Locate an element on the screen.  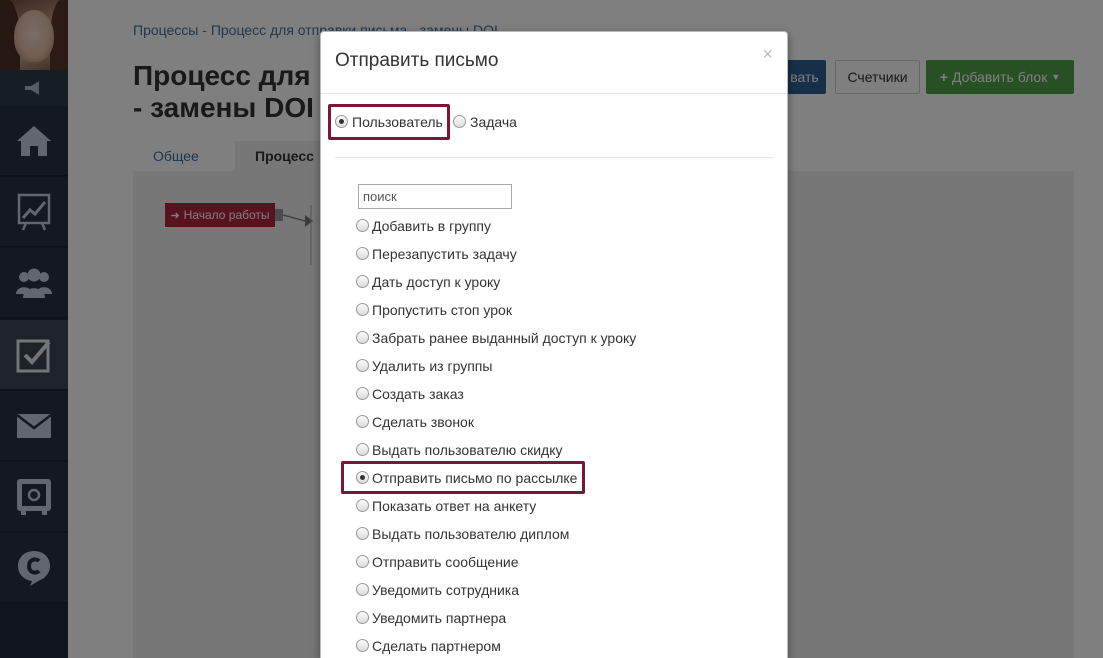
action-option: Пропустить стоп урок is located at coordinates (566, 312).